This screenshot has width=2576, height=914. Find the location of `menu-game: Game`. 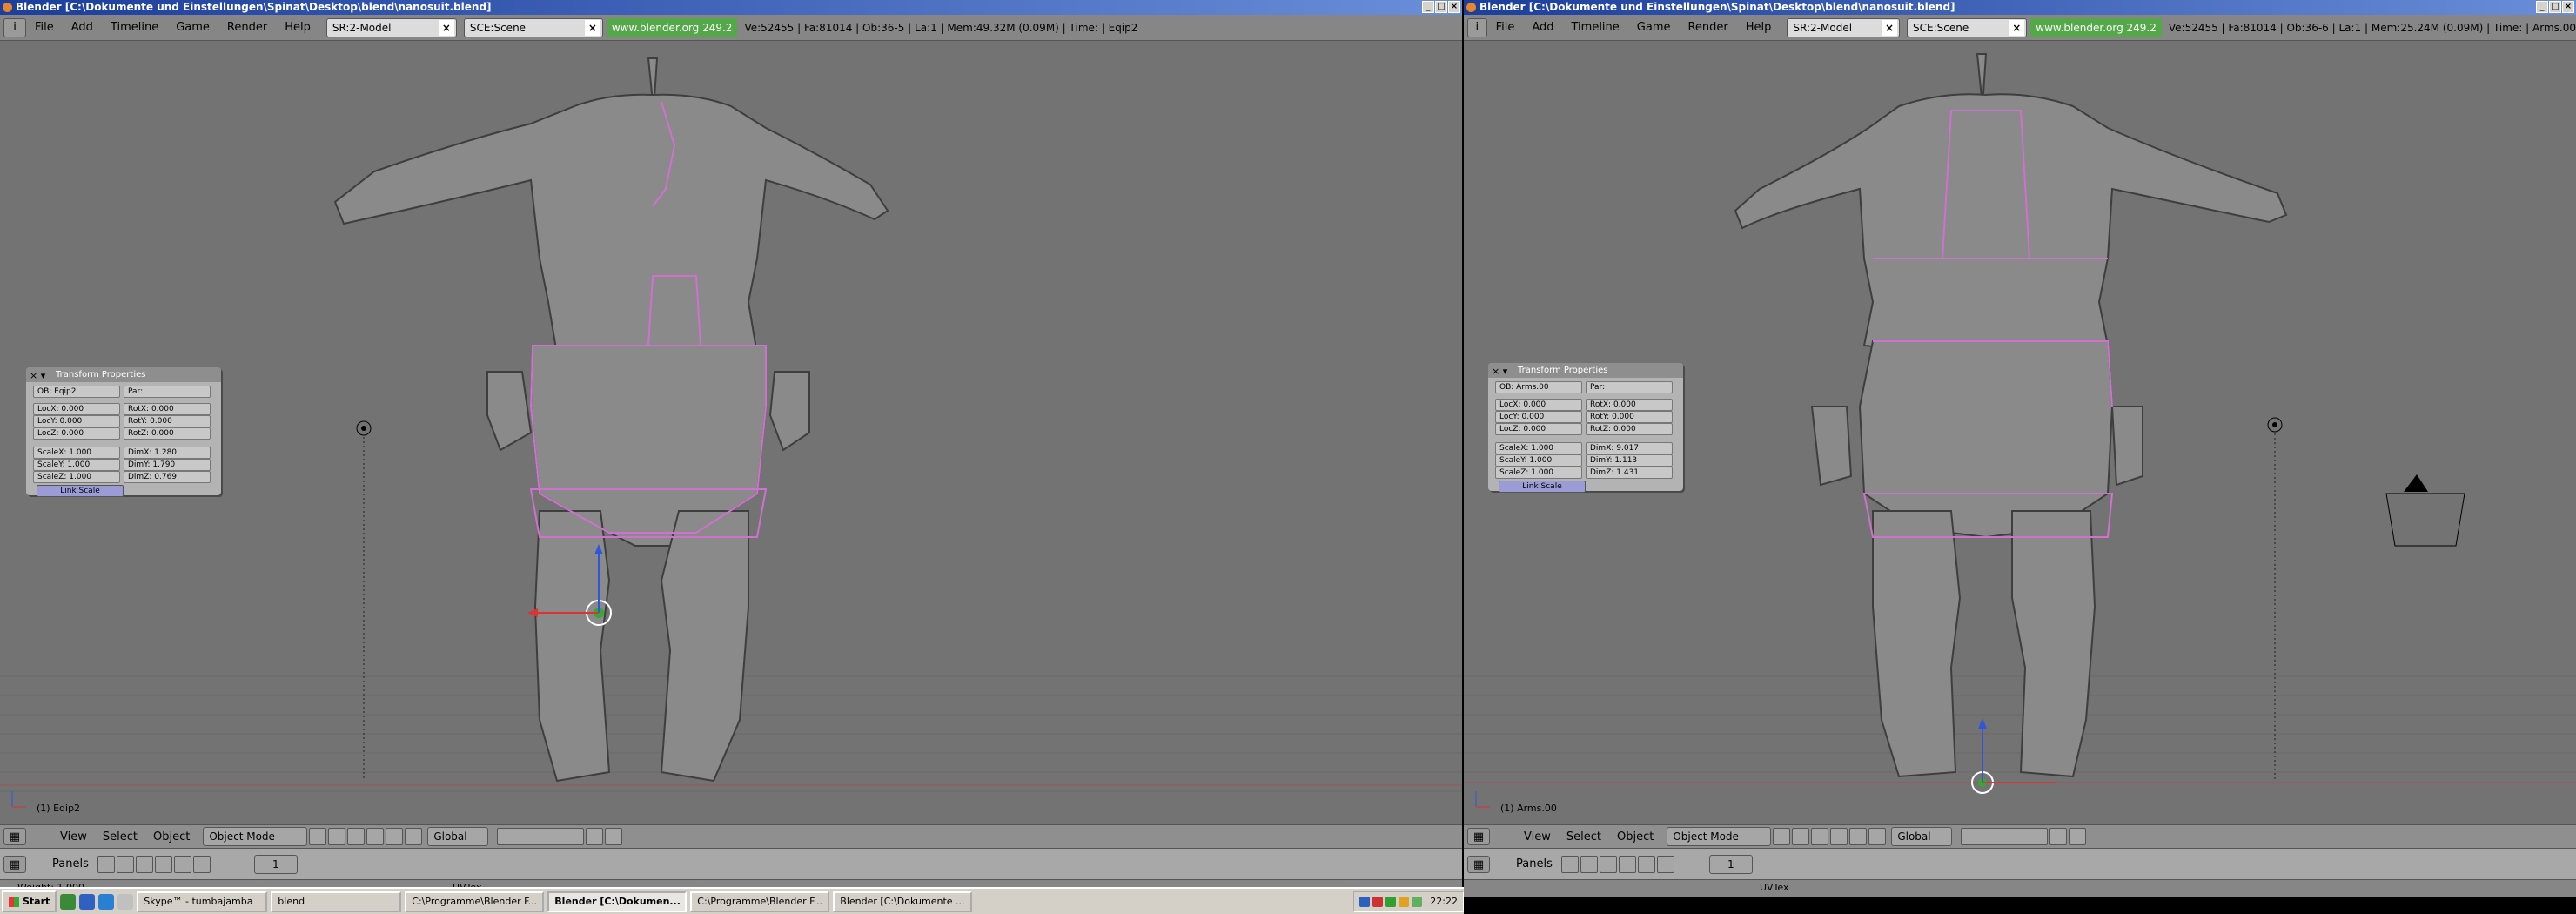

menu-game: Game is located at coordinates (192, 27).